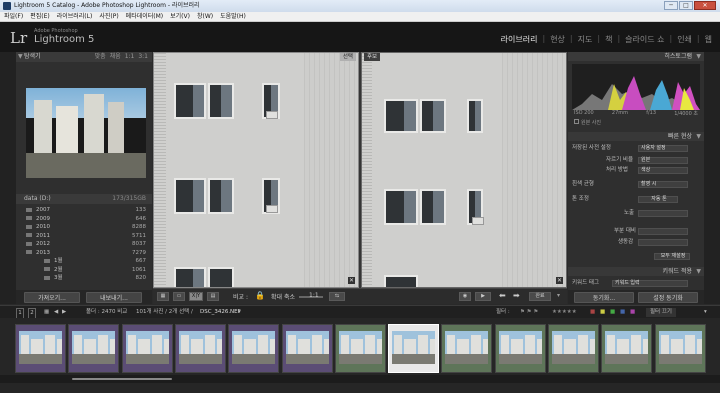 The height and width of the screenshot is (393, 720). Describe the element at coordinates (84, 210) in the screenshot. I see `folder-item: 2007 133` at that location.